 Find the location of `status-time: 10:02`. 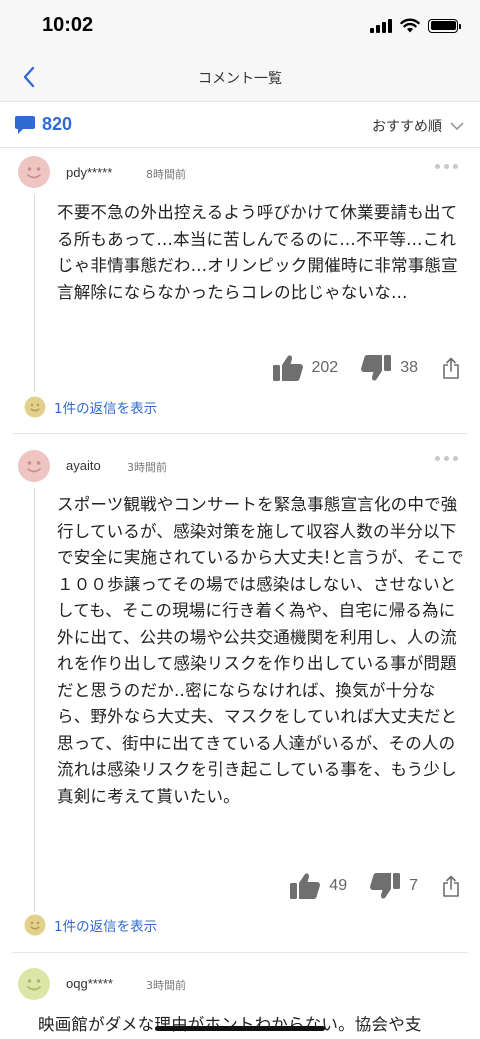

status-time: 10:02 is located at coordinates (68, 25).